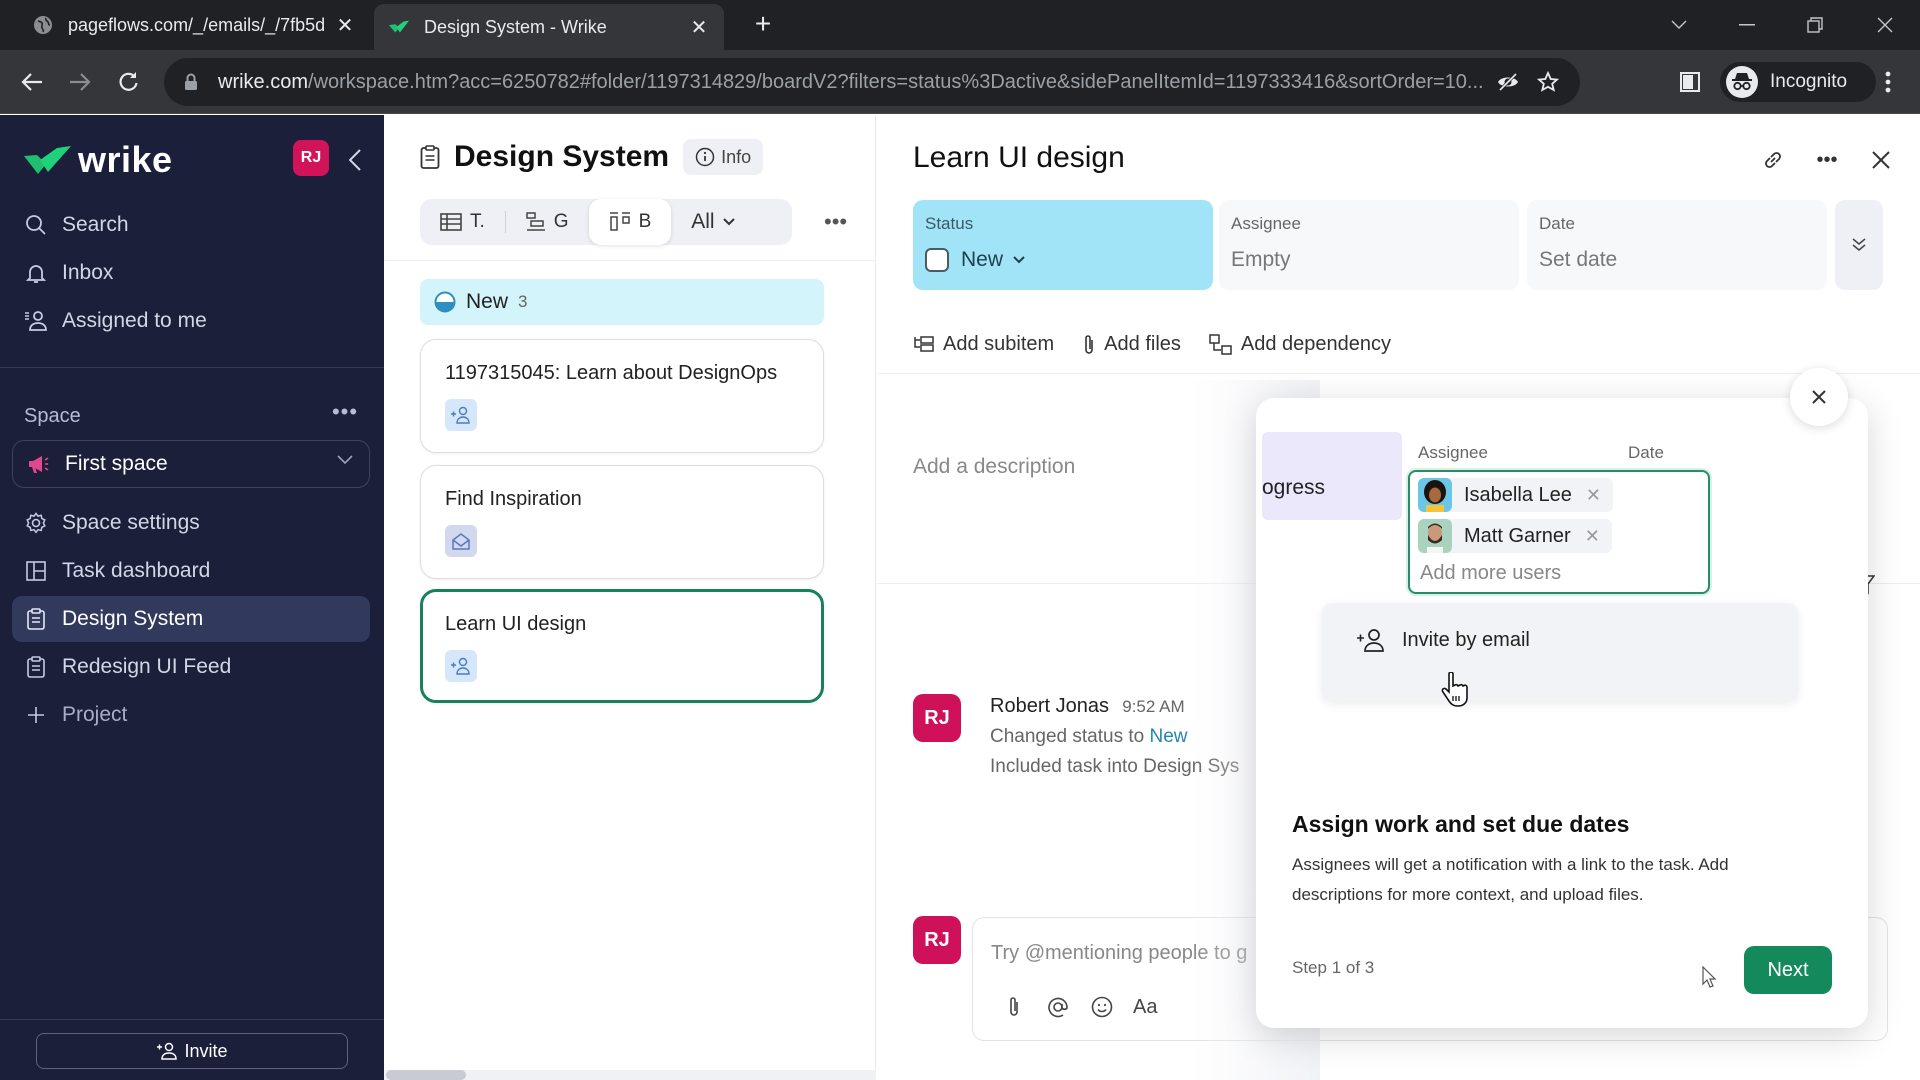 The height and width of the screenshot is (1080, 1920). Describe the element at coordinates (1888, 82) in the screenshot. I see `browser-menu-icon` at that location.